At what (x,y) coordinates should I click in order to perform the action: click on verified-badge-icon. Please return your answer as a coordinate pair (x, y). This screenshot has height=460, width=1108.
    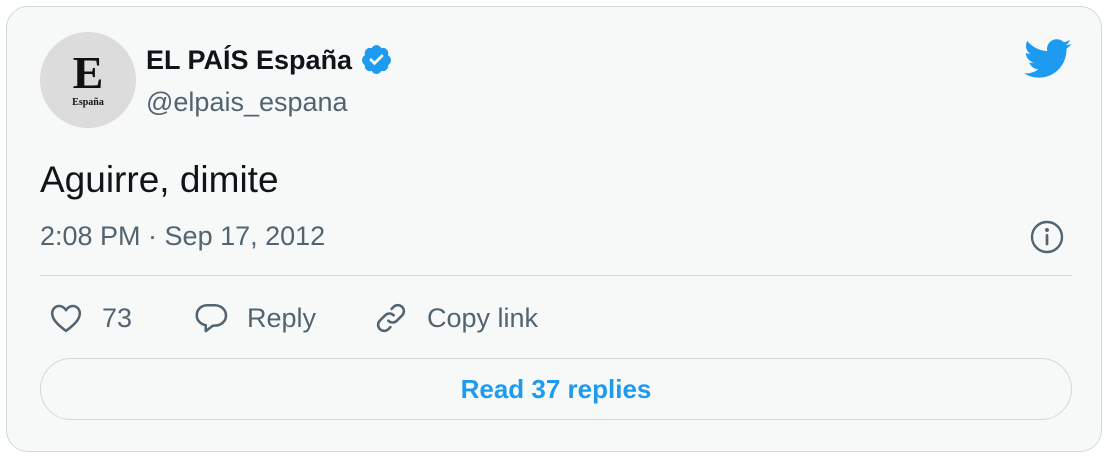
    Looking at the image, I should click on (377, 59).